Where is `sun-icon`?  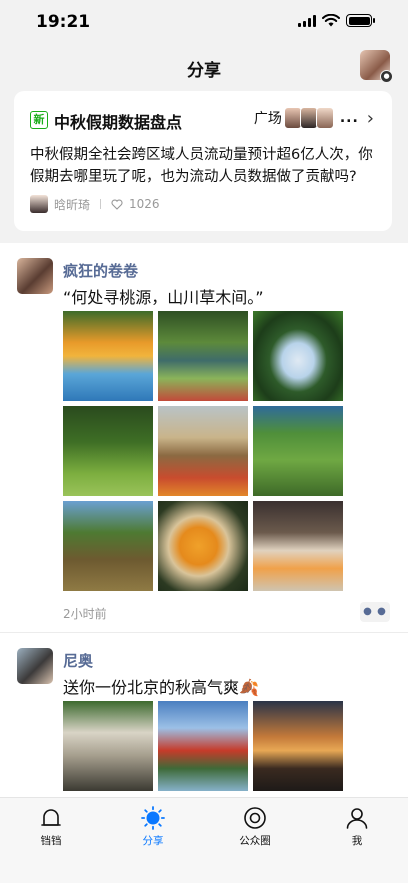 sun-icon is located at coordinates (153, 818).